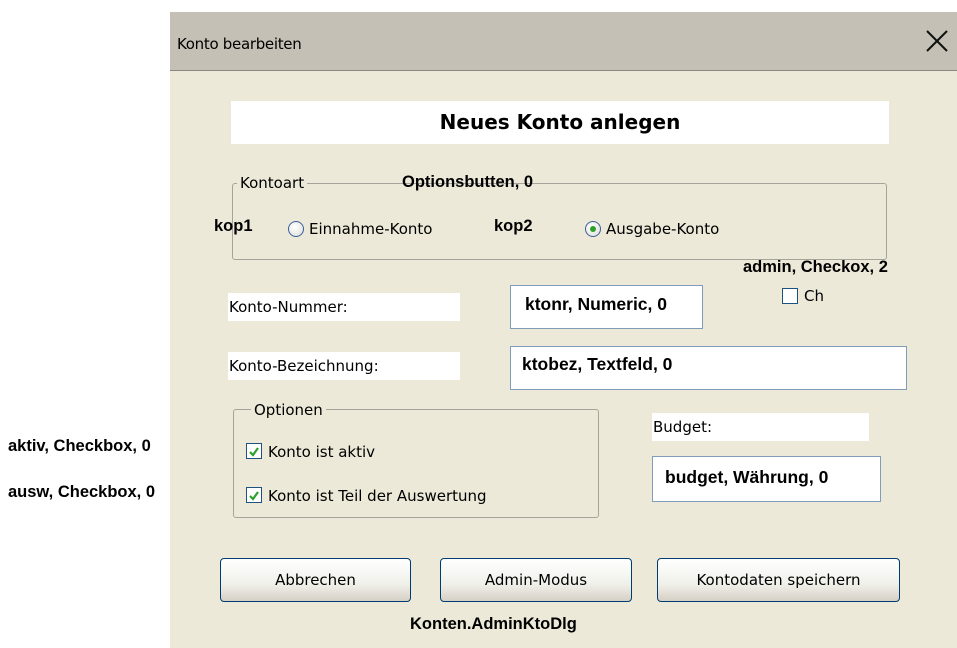 Image resolution: width=957 pixels, height=648 pixels. I want to click on ausw-checkbox, so click(254, 495).